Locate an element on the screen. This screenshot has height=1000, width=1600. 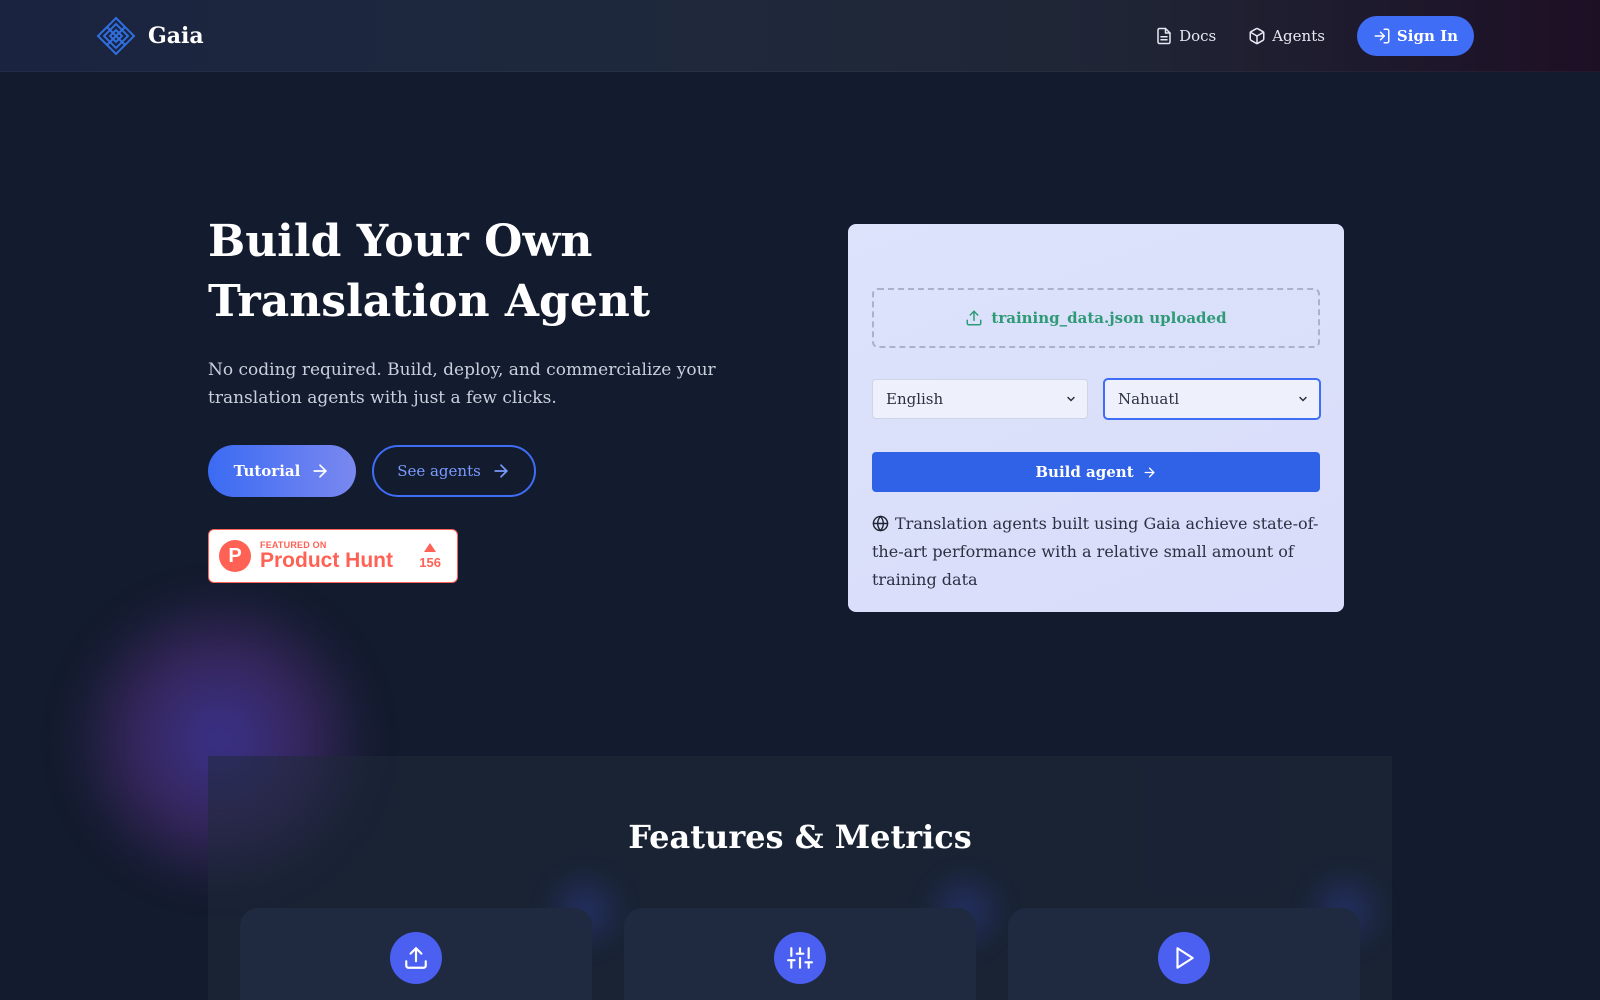
nav-docs-label: Docs is located at coordinates (1198, 36).